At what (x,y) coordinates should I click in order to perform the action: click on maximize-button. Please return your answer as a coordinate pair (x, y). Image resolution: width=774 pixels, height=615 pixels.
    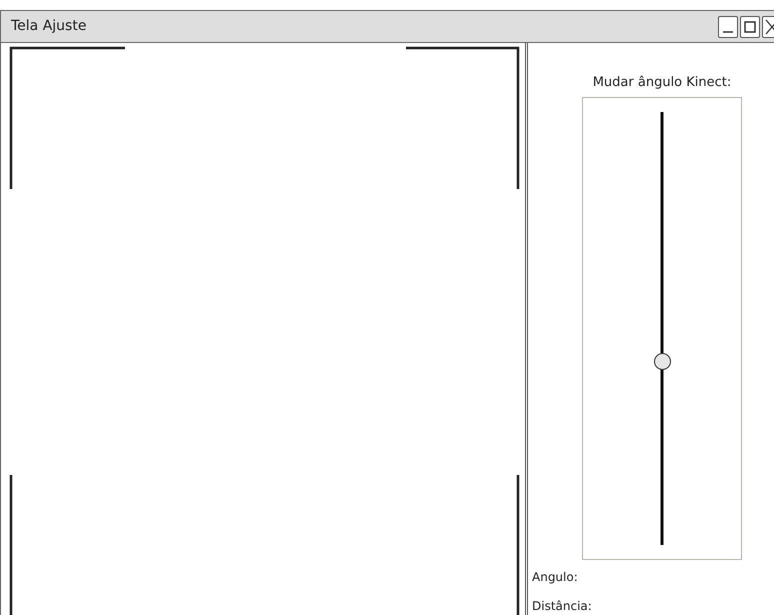
    Looking at the image, I should click on (750, 27).